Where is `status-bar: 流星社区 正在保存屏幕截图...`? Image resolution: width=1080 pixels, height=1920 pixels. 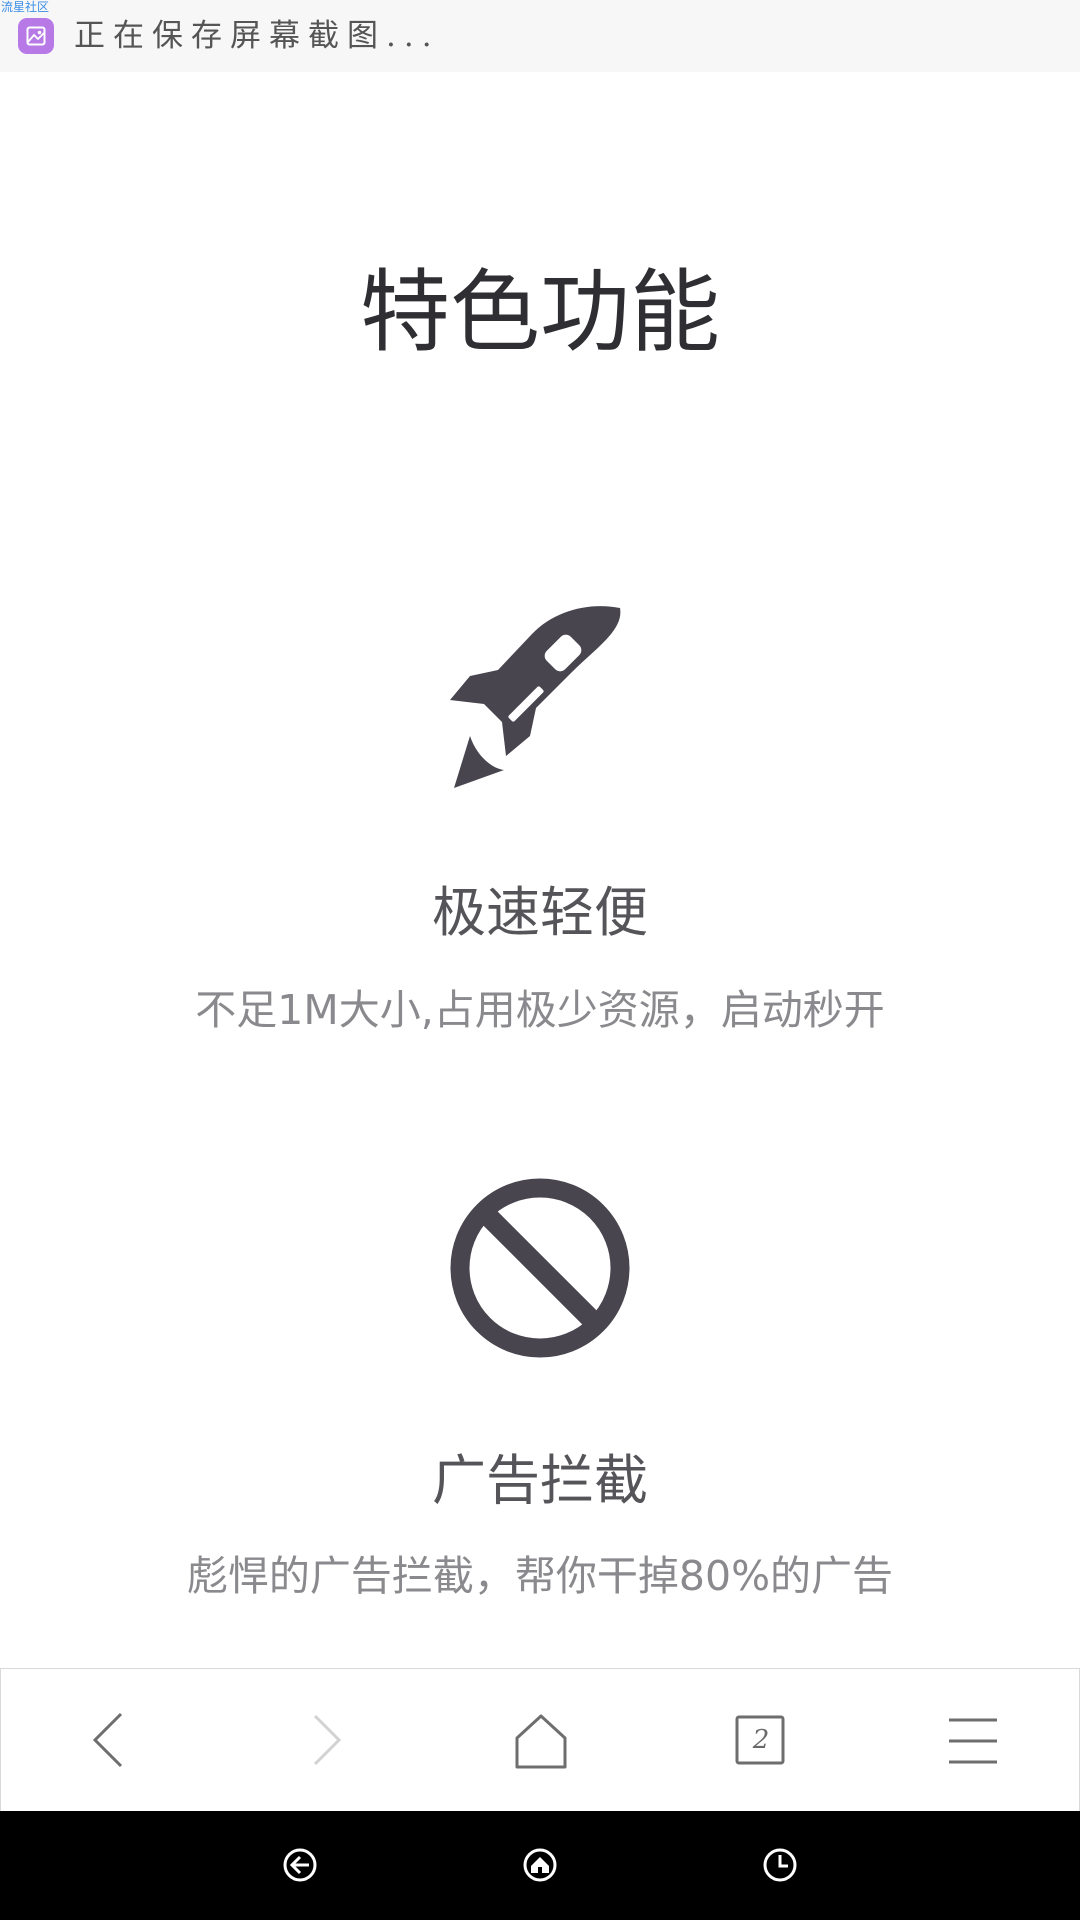
status-bar: 流星社区 正在保存屏幕截图... is located at coordinates (540, 36).